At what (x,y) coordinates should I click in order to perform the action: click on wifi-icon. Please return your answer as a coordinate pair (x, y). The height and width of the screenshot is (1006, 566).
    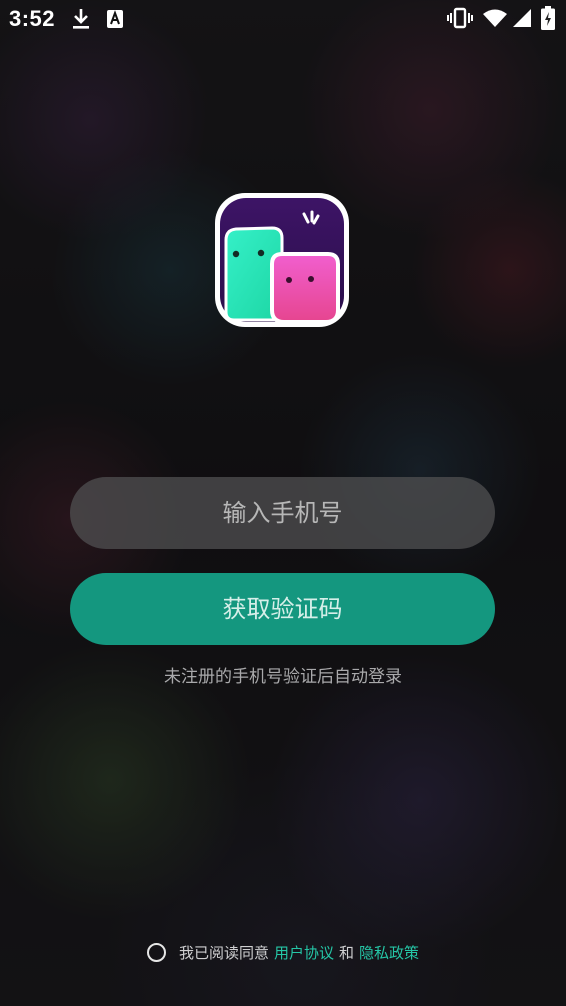
    Looking at the image, I should click on (495, 18).